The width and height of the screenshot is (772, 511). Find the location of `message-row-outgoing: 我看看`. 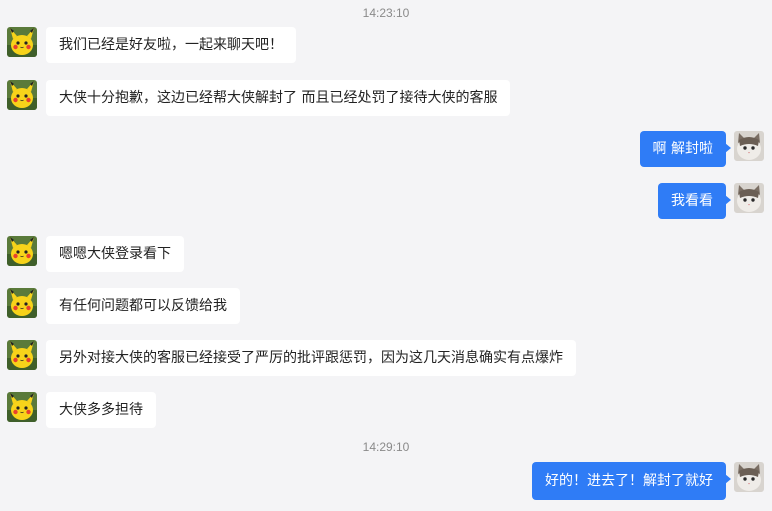

message-row-outgoing: 我看看 is located at coordinates (386, 201).